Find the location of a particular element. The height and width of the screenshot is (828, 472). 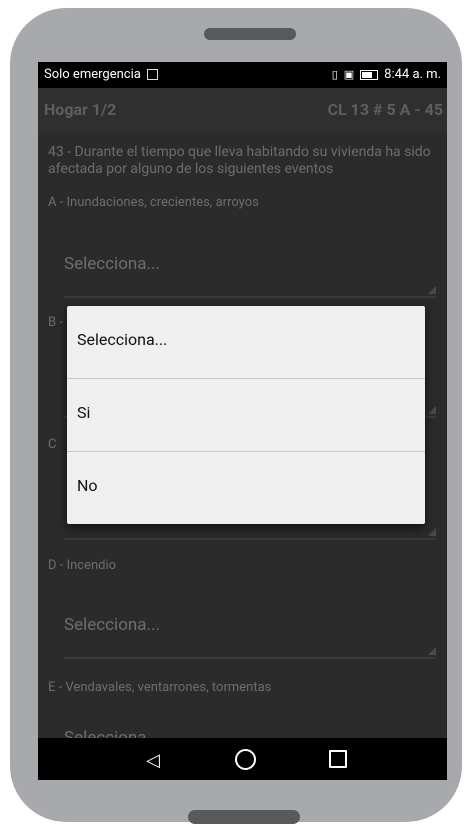

status-right: ▯ ▣ 8:44 a. m. is located at coordinates (386, 74).